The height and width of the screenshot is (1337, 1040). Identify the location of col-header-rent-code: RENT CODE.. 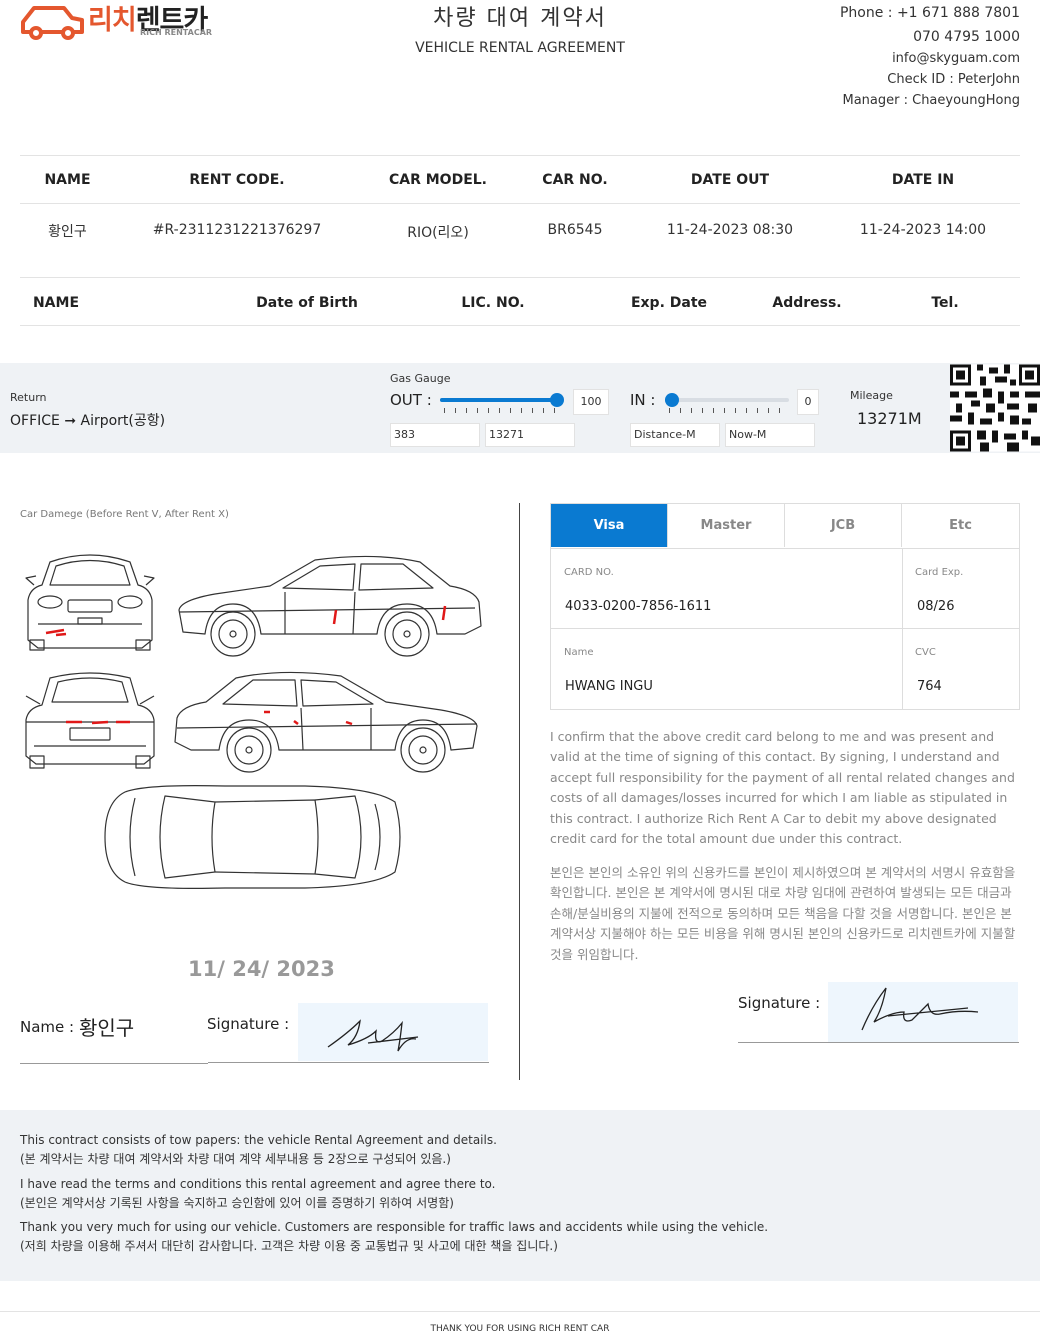
(237, 180).